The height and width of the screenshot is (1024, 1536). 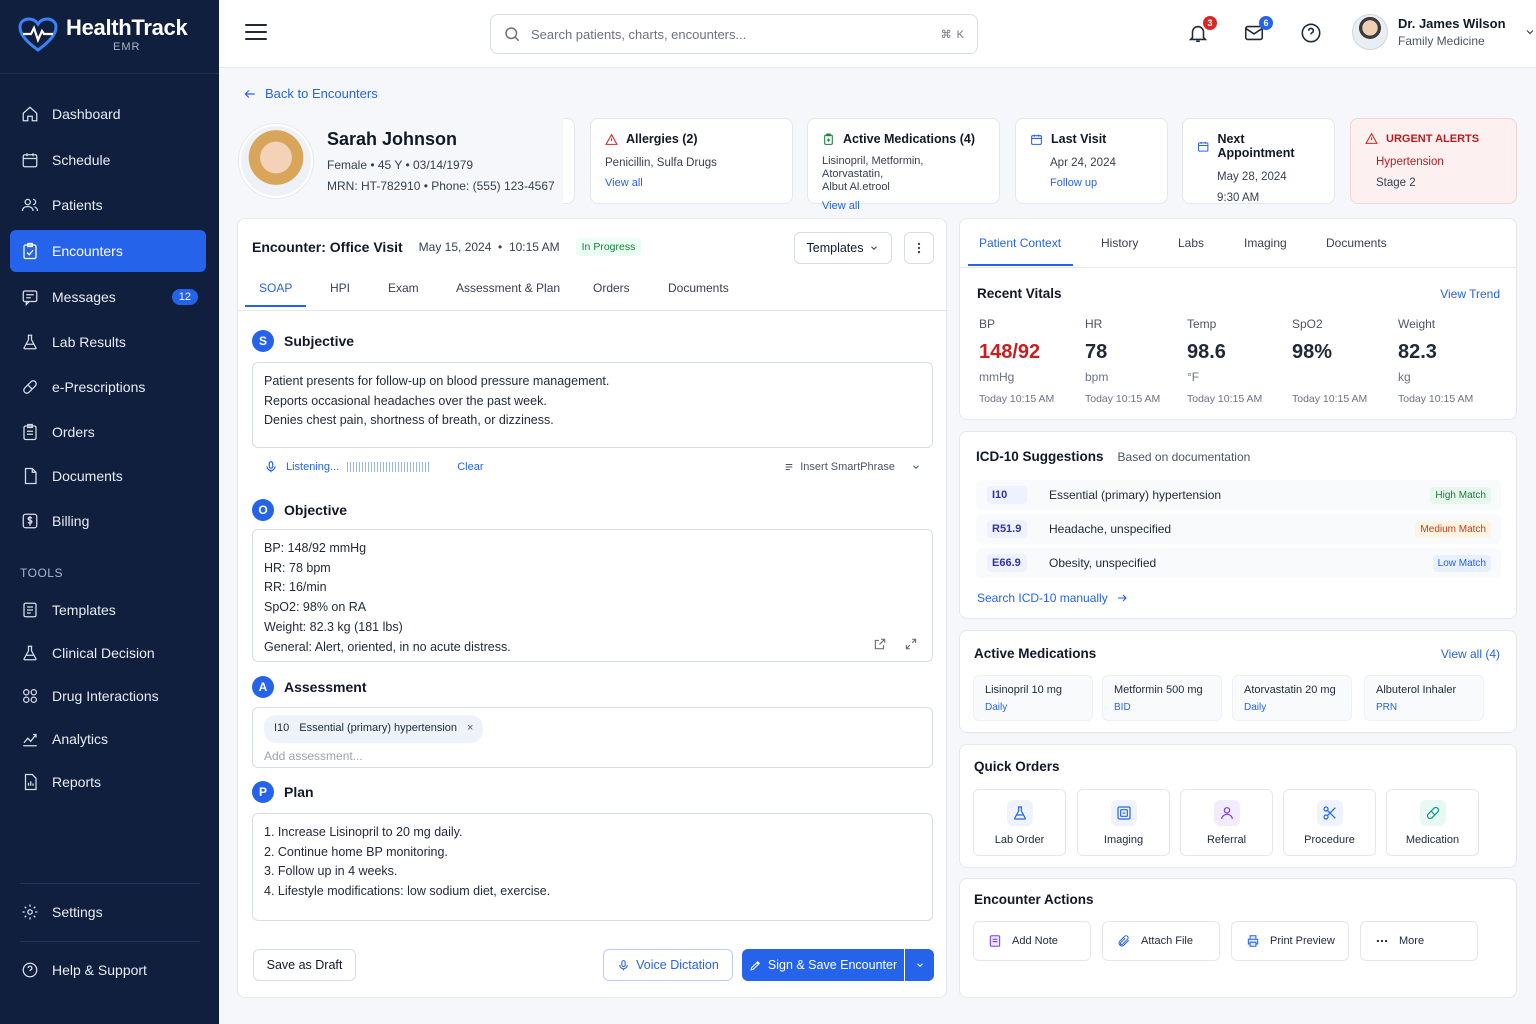 I want to click on global-search: ⌘ K, so click(x=734, y=34).